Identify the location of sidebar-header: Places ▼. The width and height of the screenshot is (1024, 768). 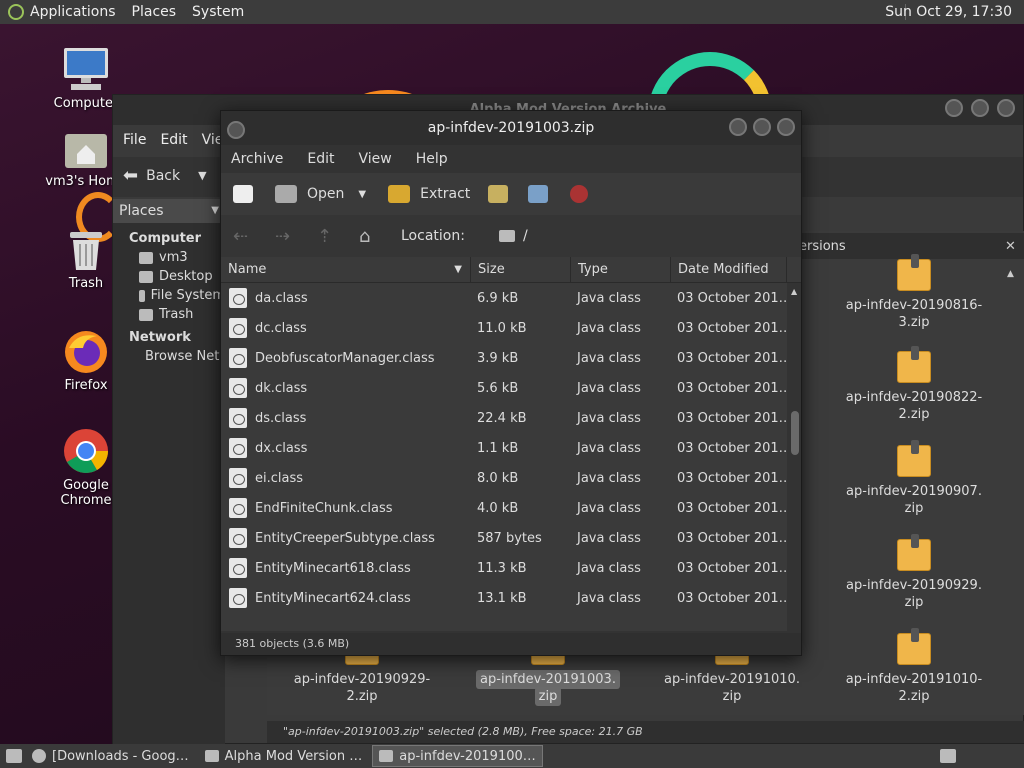
(169, 211).